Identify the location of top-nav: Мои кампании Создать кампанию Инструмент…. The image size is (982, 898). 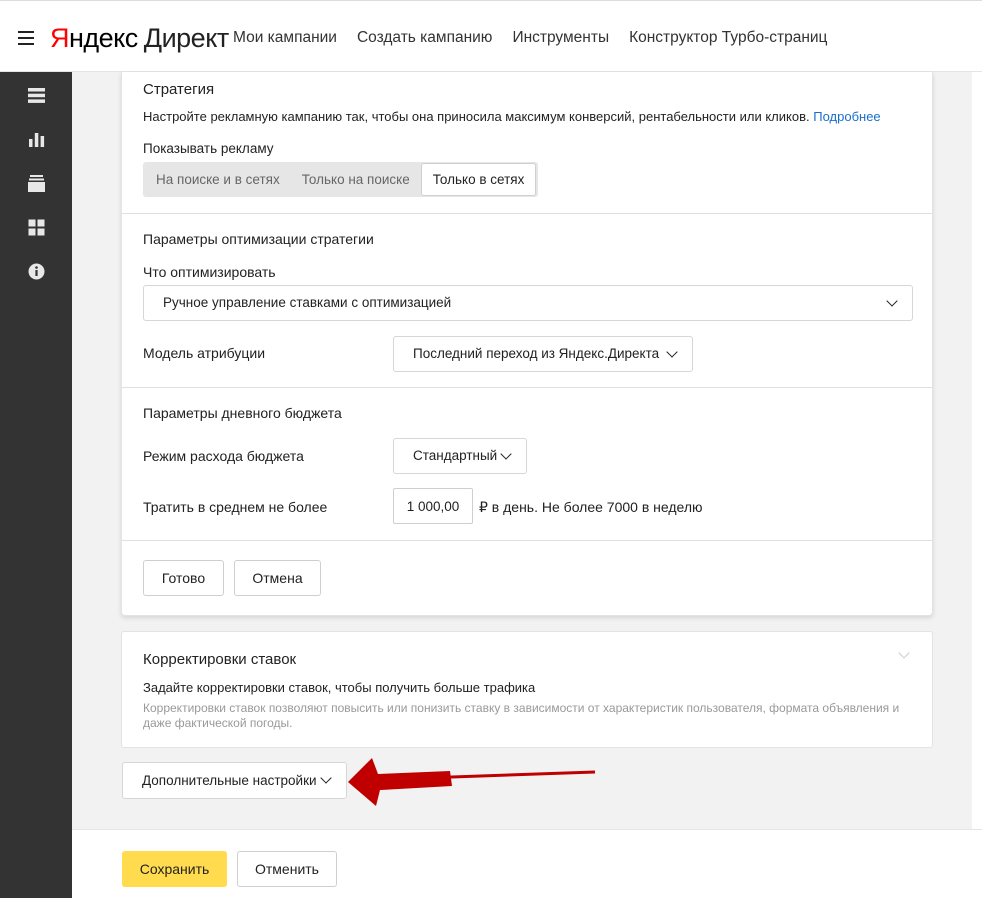
(540, 38).